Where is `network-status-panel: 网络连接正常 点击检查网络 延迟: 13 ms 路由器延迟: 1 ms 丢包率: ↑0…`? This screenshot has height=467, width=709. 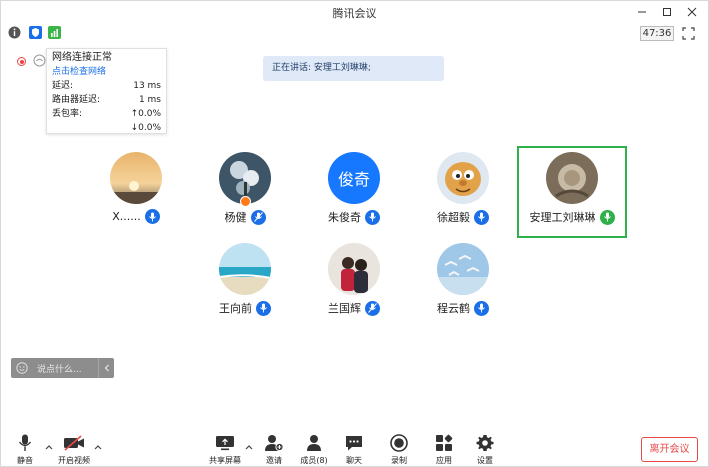
network-status-panel: 网络连接正常 点击检查网络 延迟: 13 ms 路由器延迟: 1 ms 丢包率: ↑0… is located at coordinates (106, 91).